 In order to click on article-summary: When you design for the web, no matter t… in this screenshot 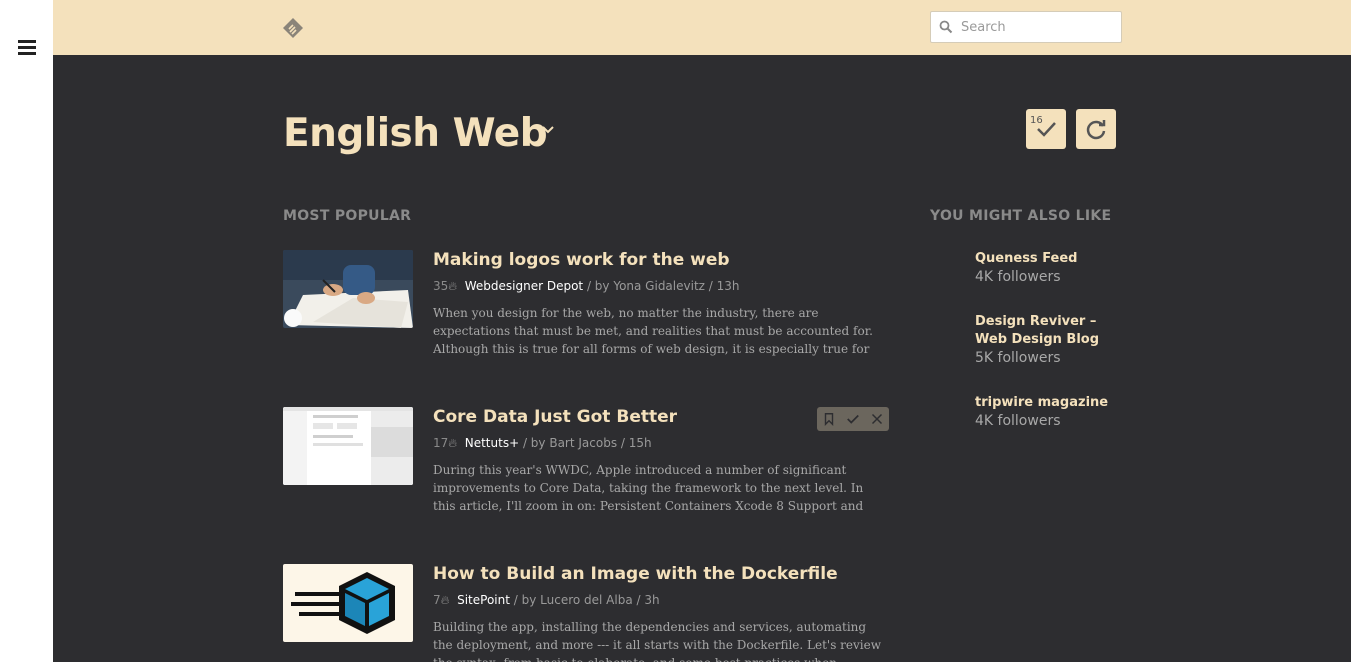, I will do `click(661, 331)`.